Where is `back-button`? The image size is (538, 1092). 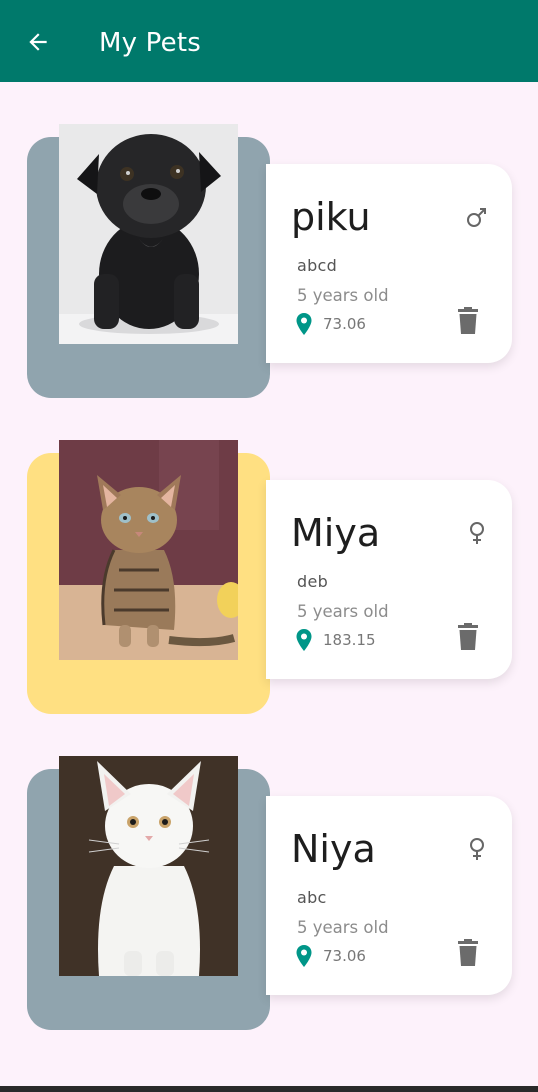
back-button is located at coordinates (38, 42).